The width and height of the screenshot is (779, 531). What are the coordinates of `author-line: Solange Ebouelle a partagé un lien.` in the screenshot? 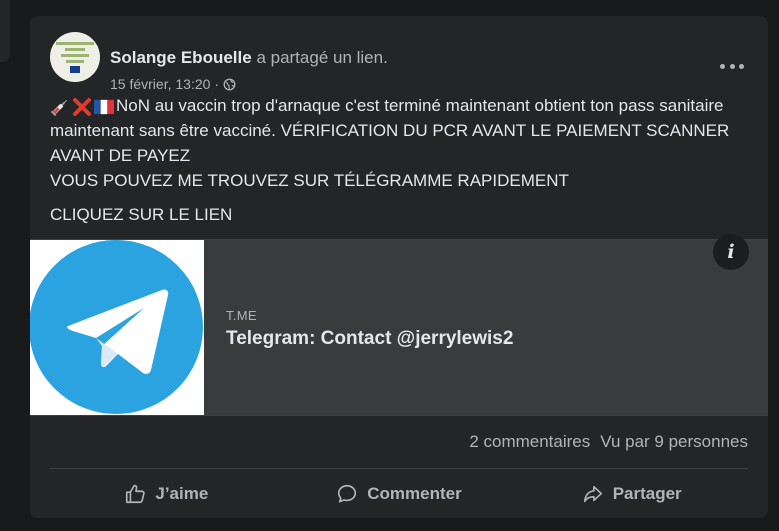 It's located at (249, 58).